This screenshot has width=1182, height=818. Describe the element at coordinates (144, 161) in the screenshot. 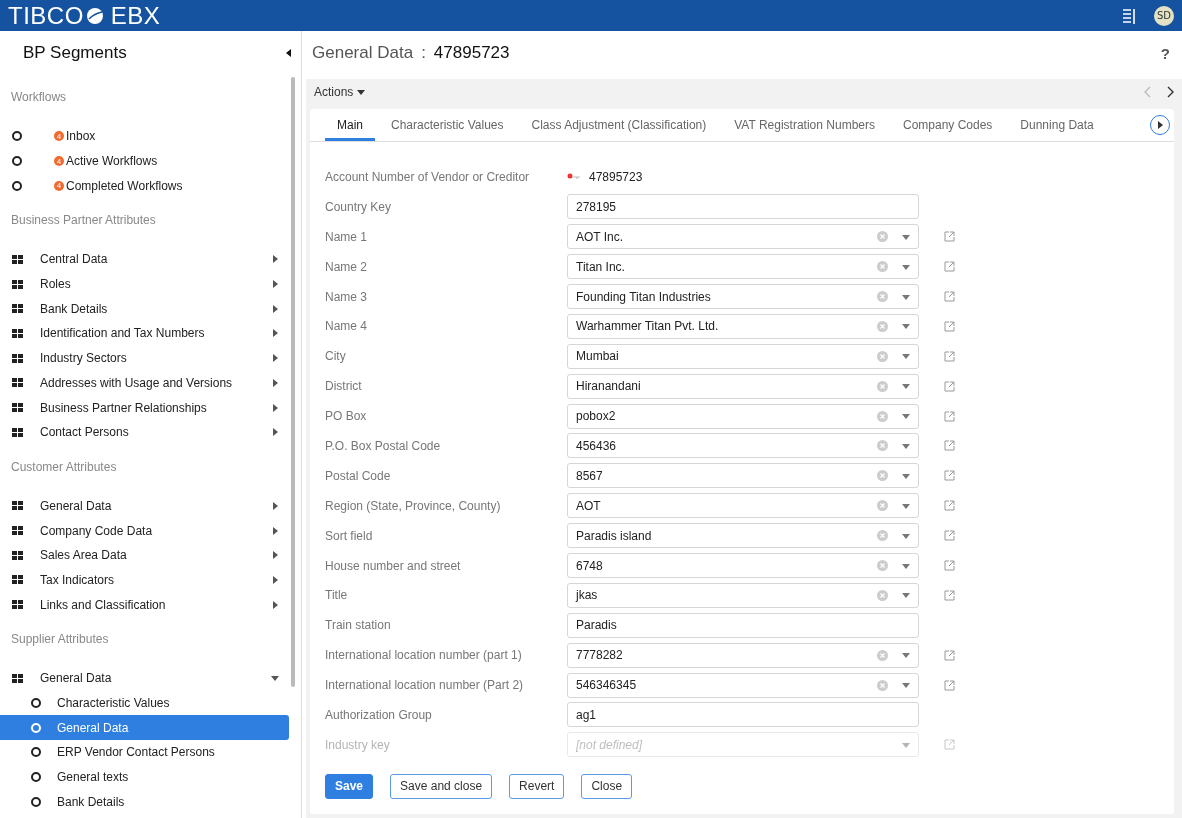

I see `workflow-item: 4 Active Workflows` at that location.